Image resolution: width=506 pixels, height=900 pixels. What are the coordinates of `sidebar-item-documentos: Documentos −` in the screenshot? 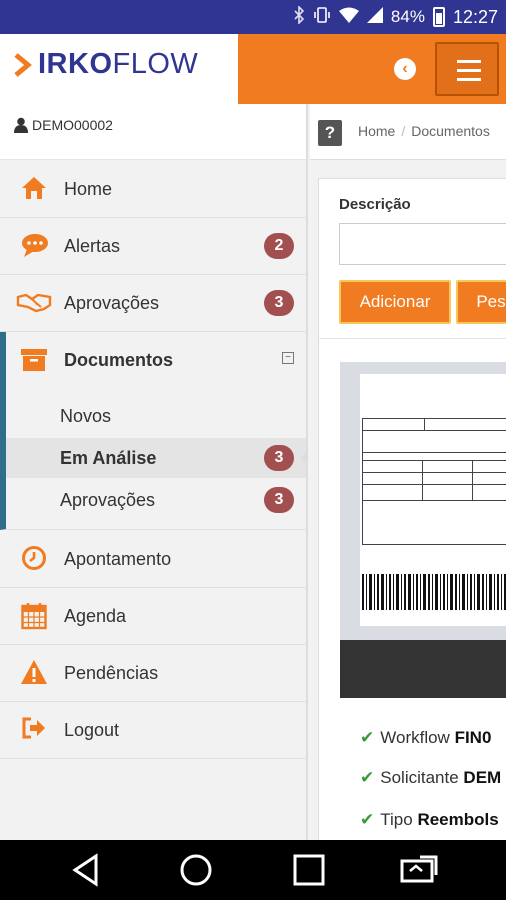 It's located at (156, 360).